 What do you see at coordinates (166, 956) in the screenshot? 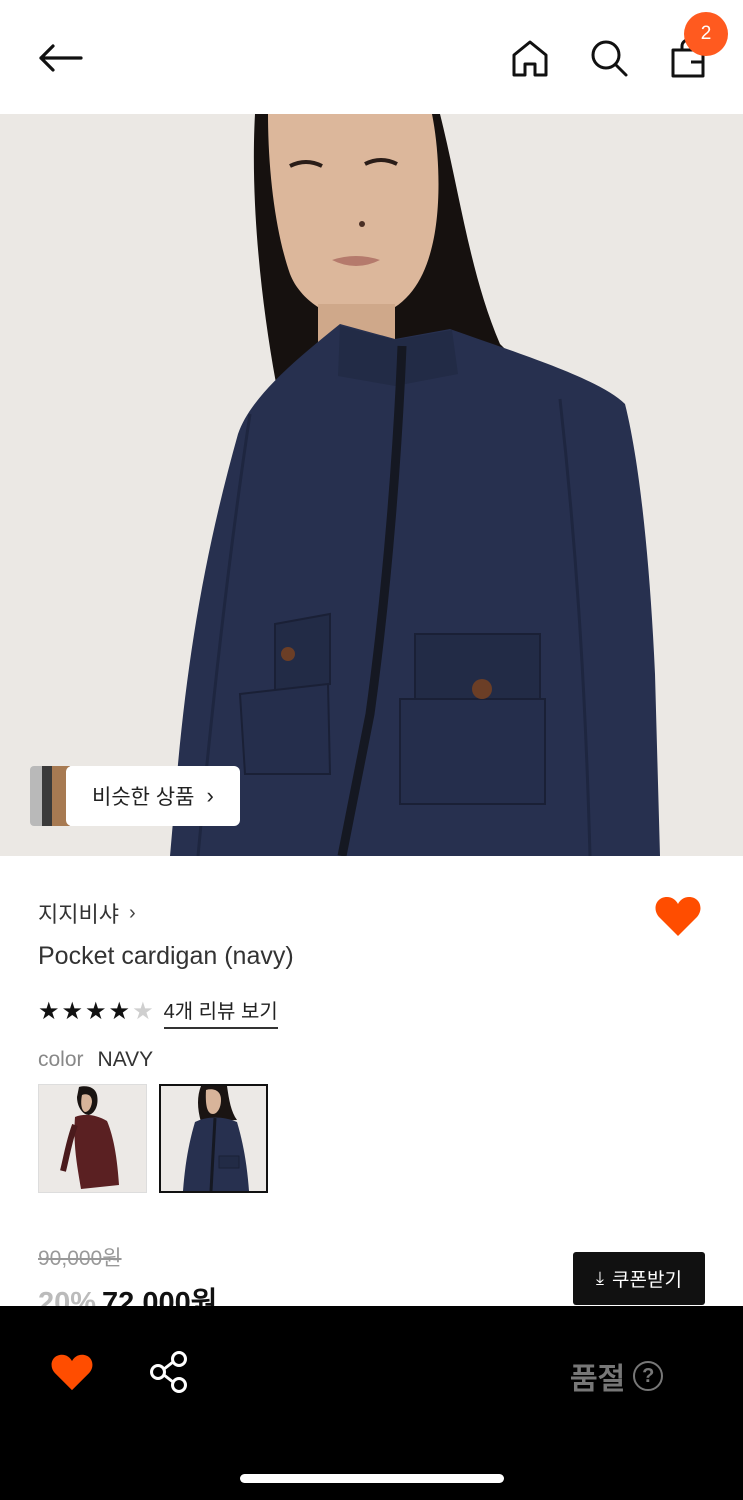
I see `product-title: Pocket cardigan (navy)` at bounding box center [166, 956].